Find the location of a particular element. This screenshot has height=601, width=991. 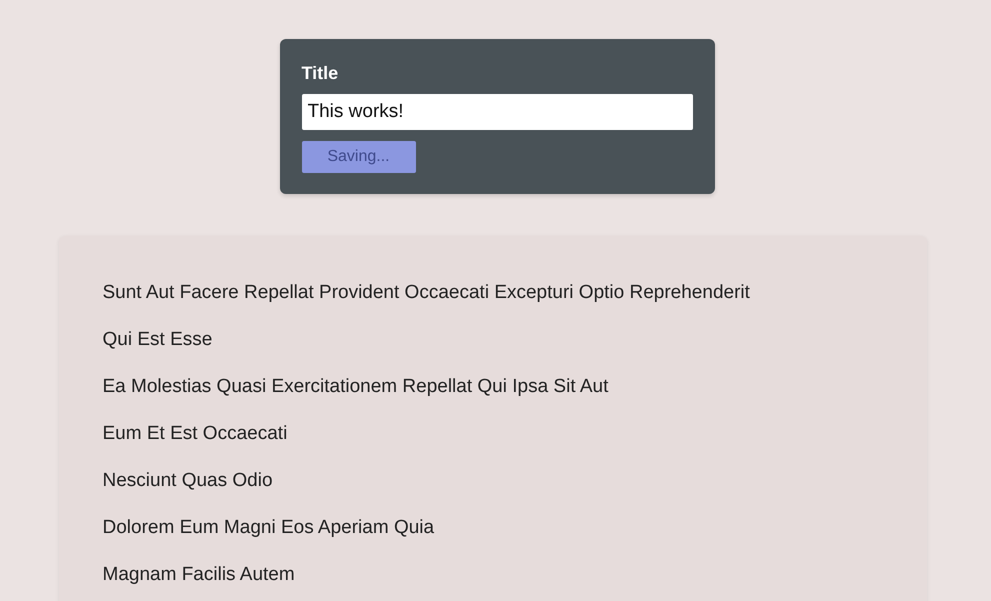

post-title: Dolorem Eum Magni Eos Aperiam Quia is located at coordinates (269, 528).